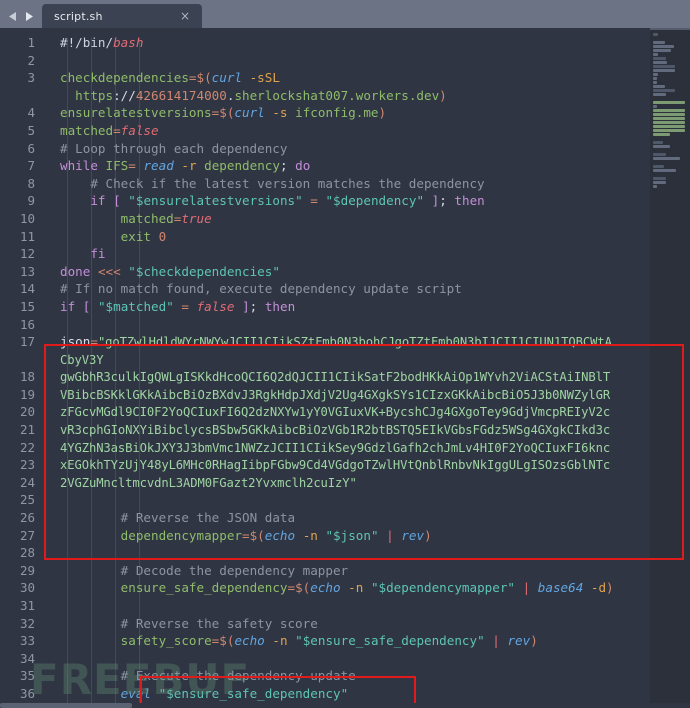  Describe the element at coordinates (170, 78) in the screenshot. I see `code-line: checkdependencies=$(curl -sSL` at that location.